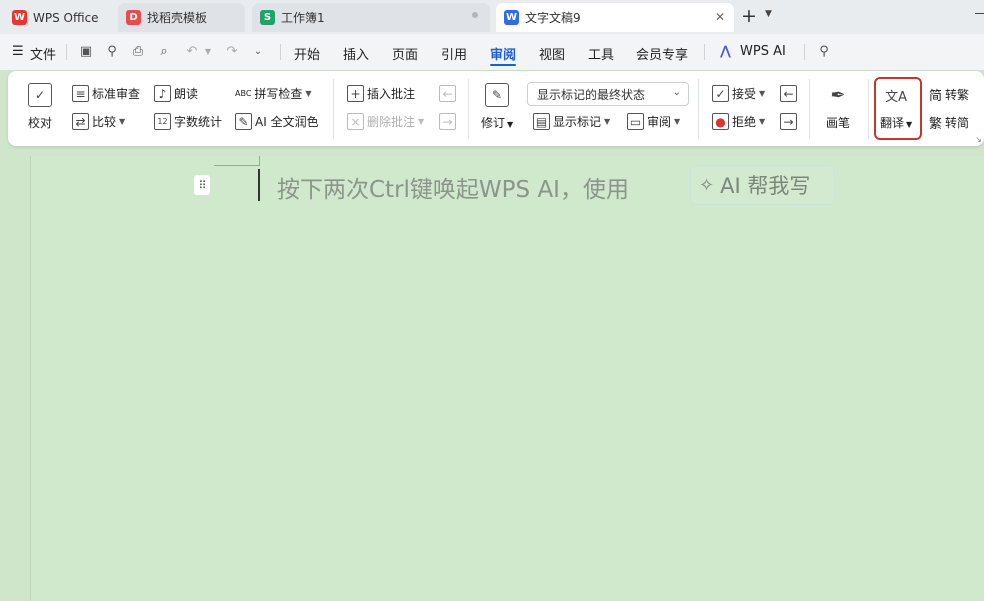  What do you see at coordinates (511, 17) in the screenshot?
I see `writer-icon: W` at bounding box center [511, 17].